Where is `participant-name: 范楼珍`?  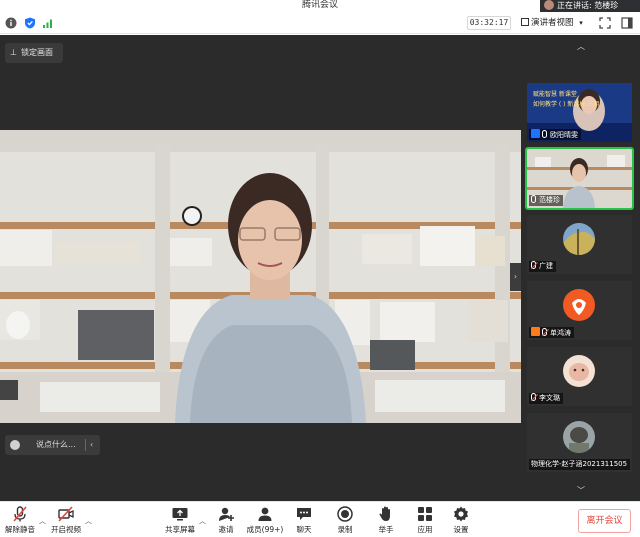
participant-name: 范楼珍 is located at coordinates (549, 200).